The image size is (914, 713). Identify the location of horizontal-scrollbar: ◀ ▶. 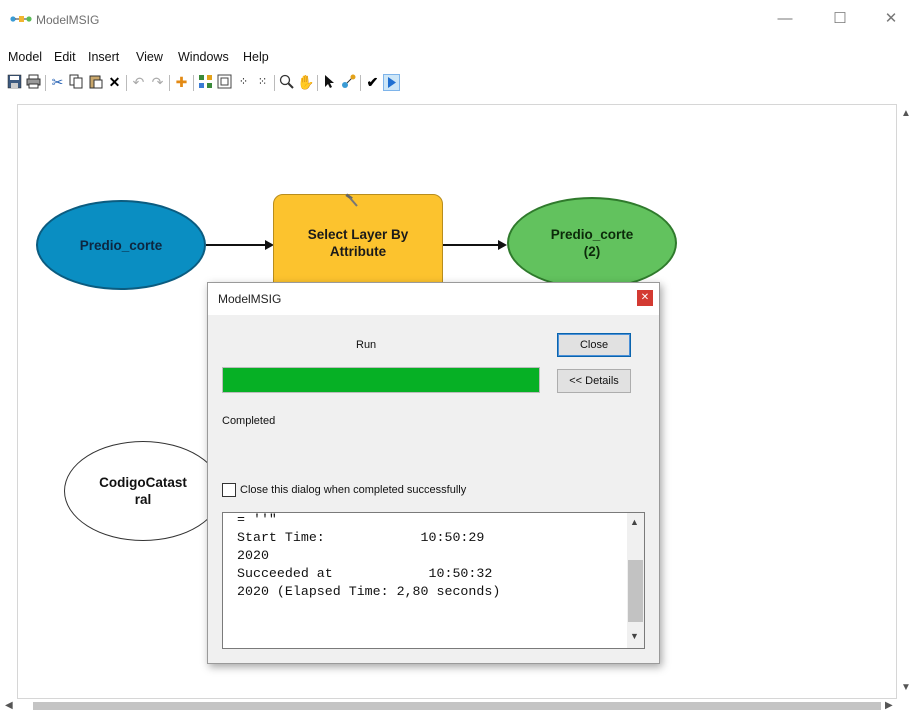
(451, 706).